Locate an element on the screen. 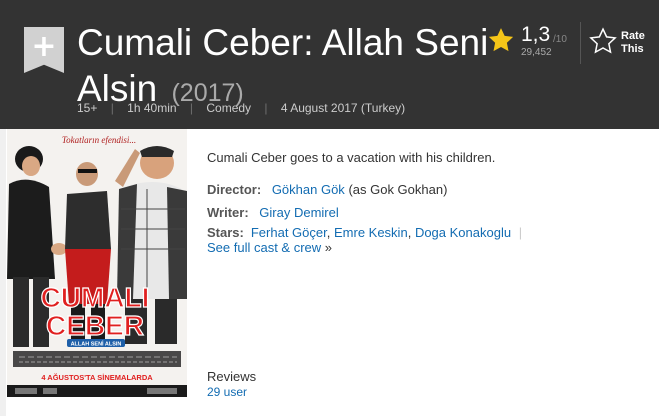  star-link: Emre Keskin is located at coordinates (371, 232).